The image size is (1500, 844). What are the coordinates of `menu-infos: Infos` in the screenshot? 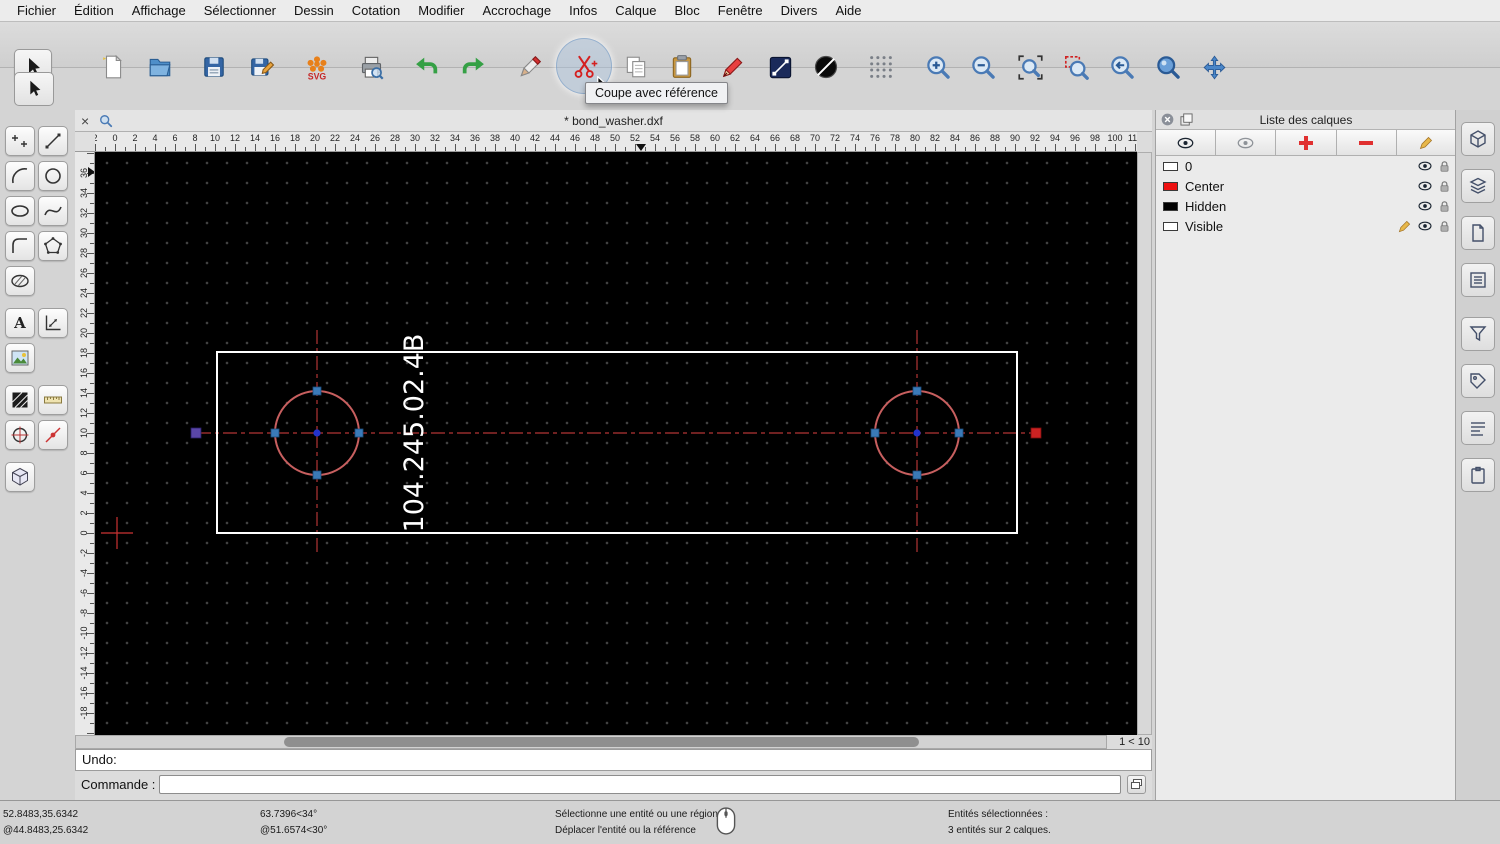 It's located at (583, 11).